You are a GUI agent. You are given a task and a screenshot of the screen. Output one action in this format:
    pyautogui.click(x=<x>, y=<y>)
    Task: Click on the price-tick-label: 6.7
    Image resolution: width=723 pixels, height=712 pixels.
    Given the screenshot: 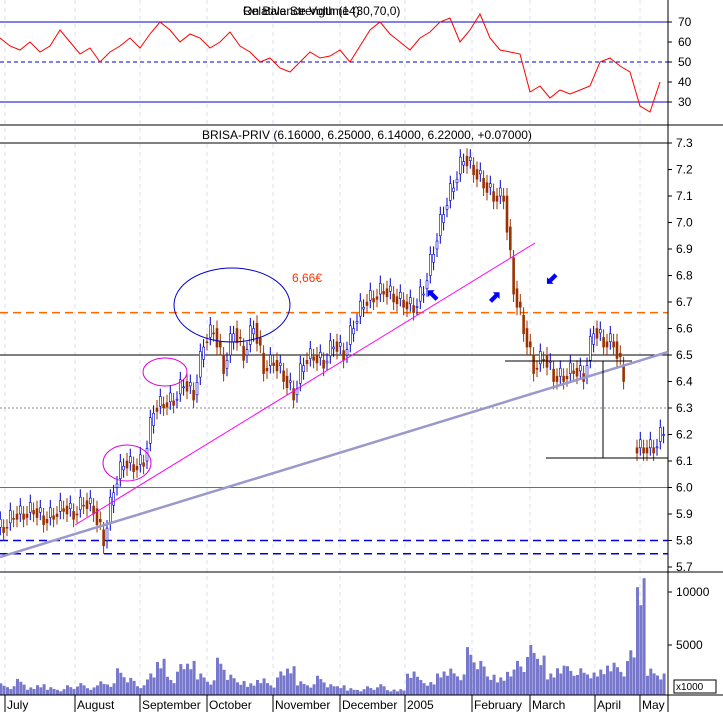 What is the action you would take?
    pyautogui.click(x=684, y=302)
    